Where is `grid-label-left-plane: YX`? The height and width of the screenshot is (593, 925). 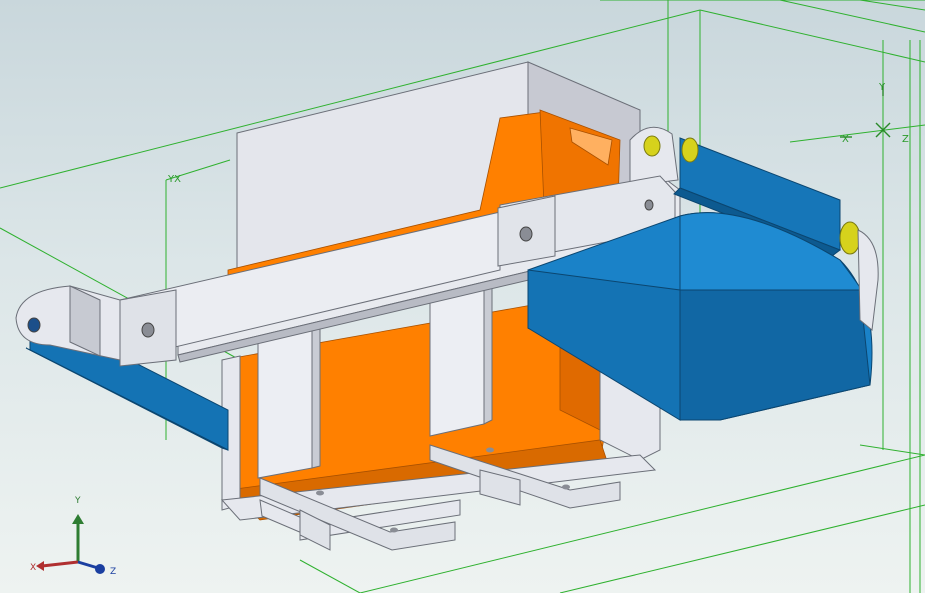
grid-label-left-plane: YX is located at coordinates (174, 179).